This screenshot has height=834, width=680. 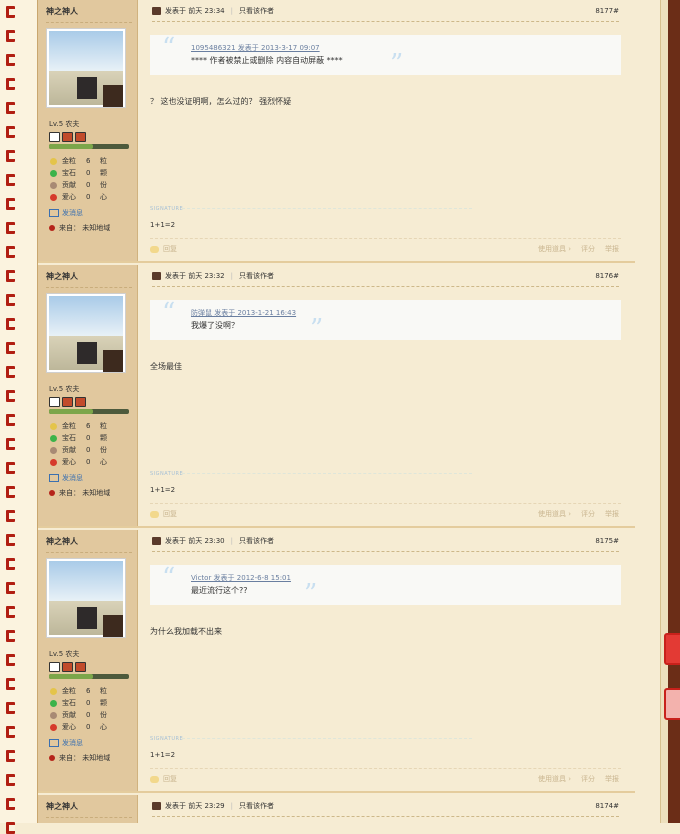 I want to click on floor-number: 8177#, so click(x=607, y=11).